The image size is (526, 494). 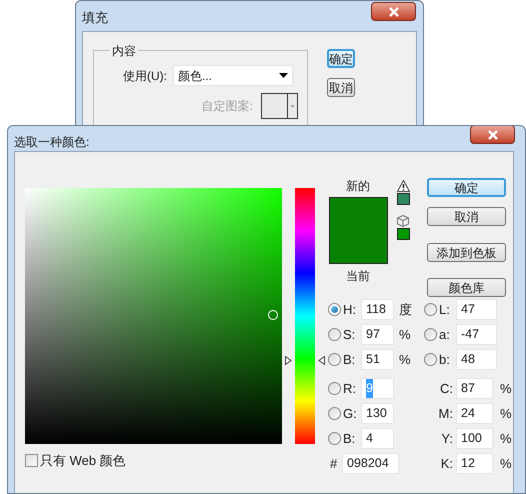 What do you see at coordinates (95, 18) in the screenshot?
I see `window-title: 填充` at bounding box center [95, 18].